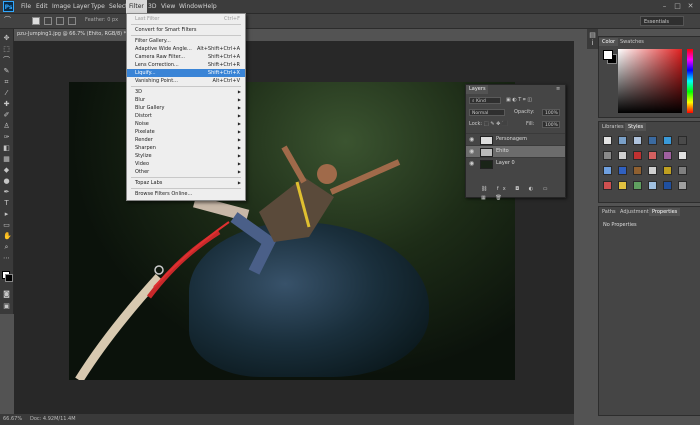 This screenshot has height=425, width=700. What do you see at coordinates (186, 108) in the screenshot?
I see `menu-item-blur-gallery: Blur Gallery ▶` at bounding box center [186, 108].